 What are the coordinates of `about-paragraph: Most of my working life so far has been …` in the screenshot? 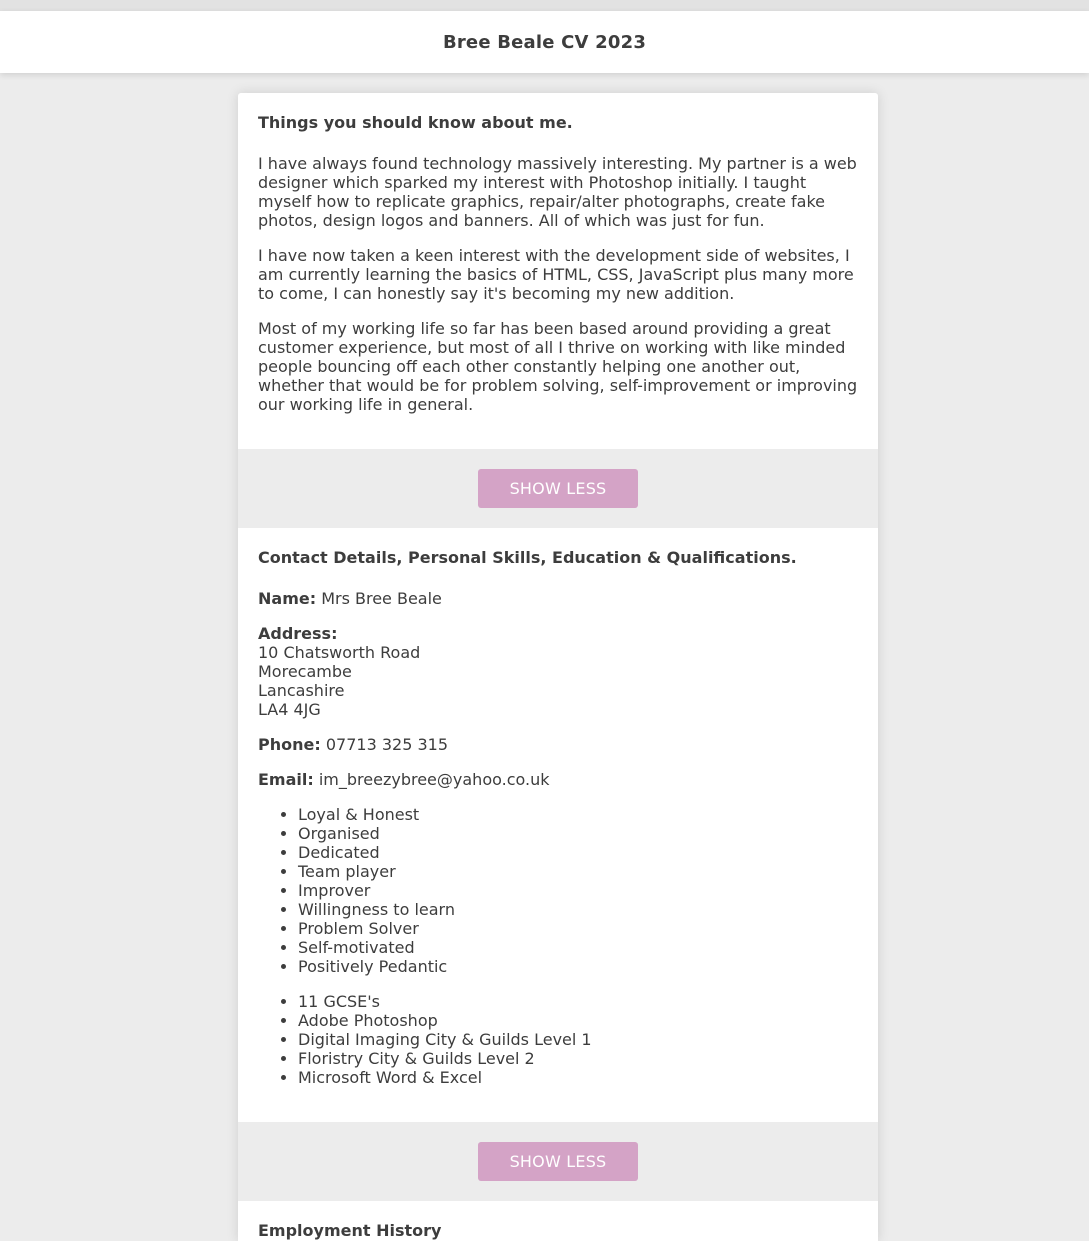 It's located at (558, 366).